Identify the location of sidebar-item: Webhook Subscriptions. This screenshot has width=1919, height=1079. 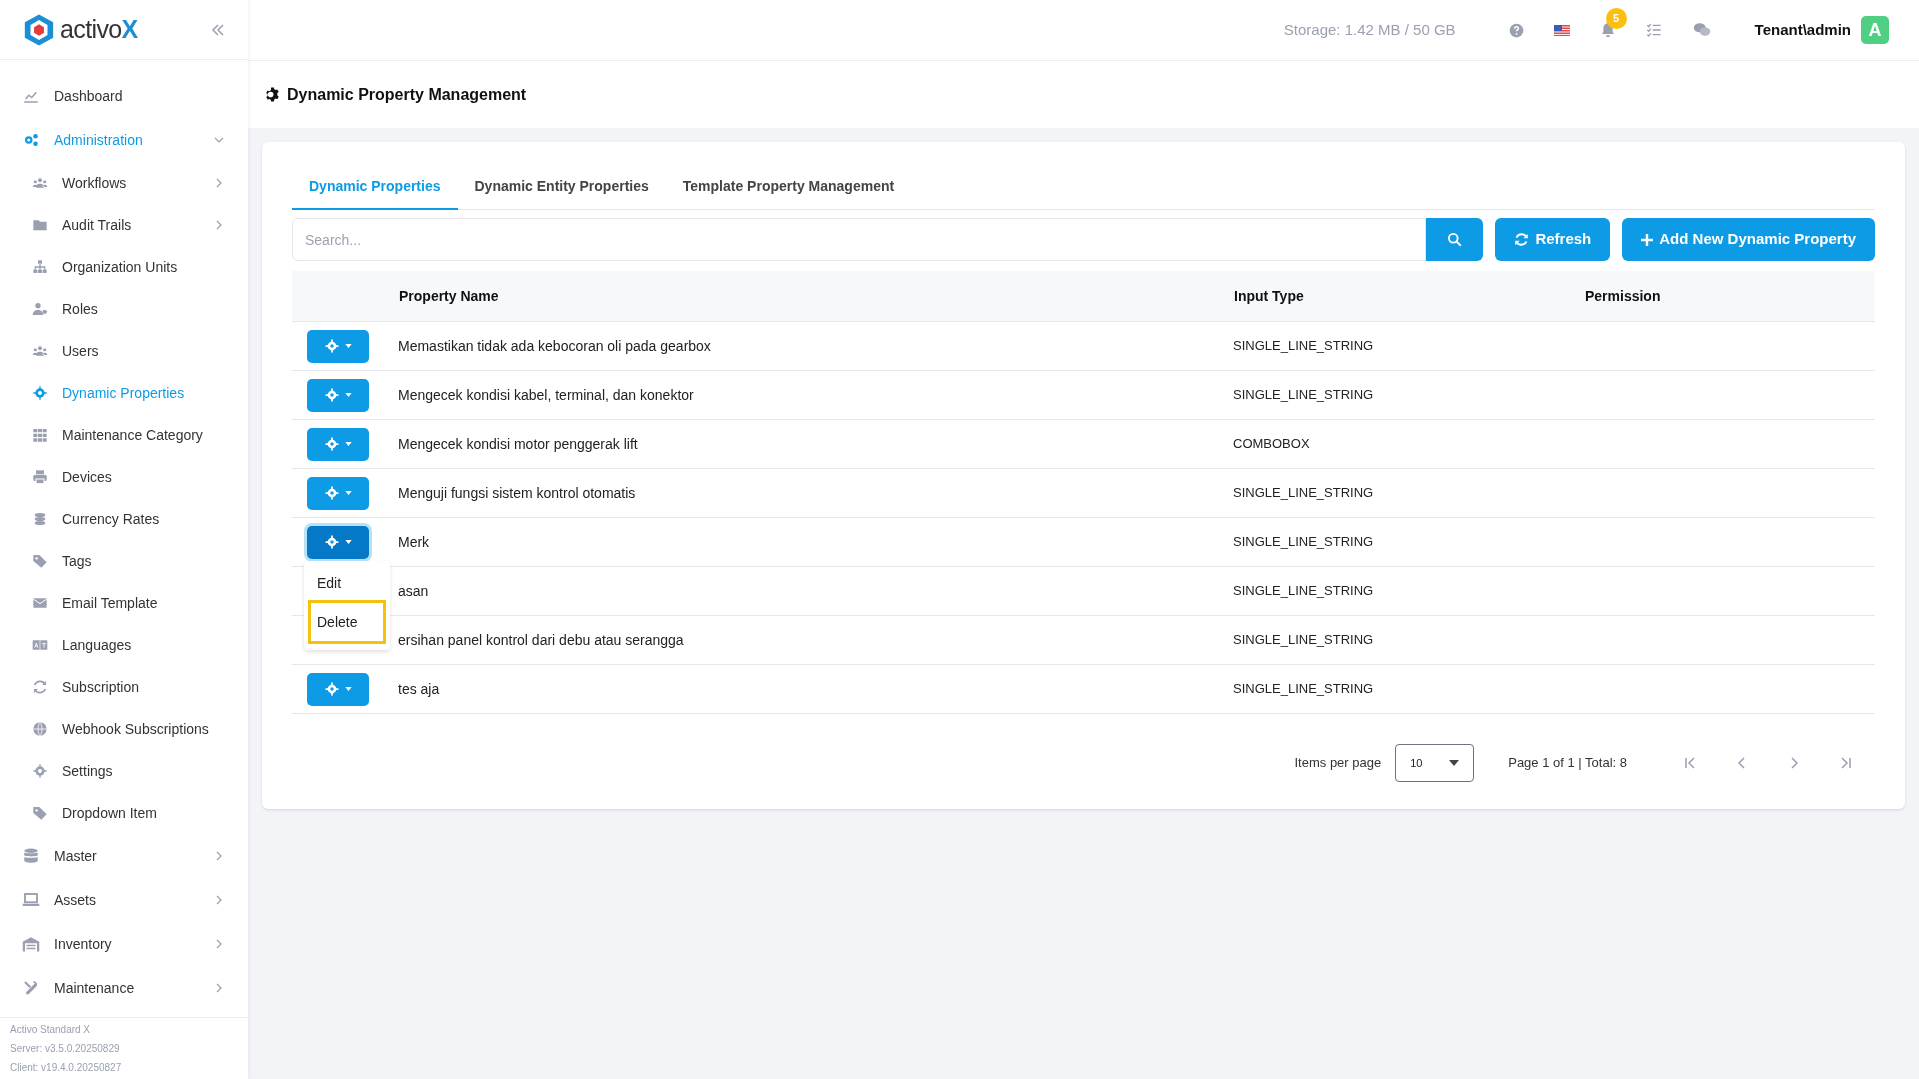
(124, 729).